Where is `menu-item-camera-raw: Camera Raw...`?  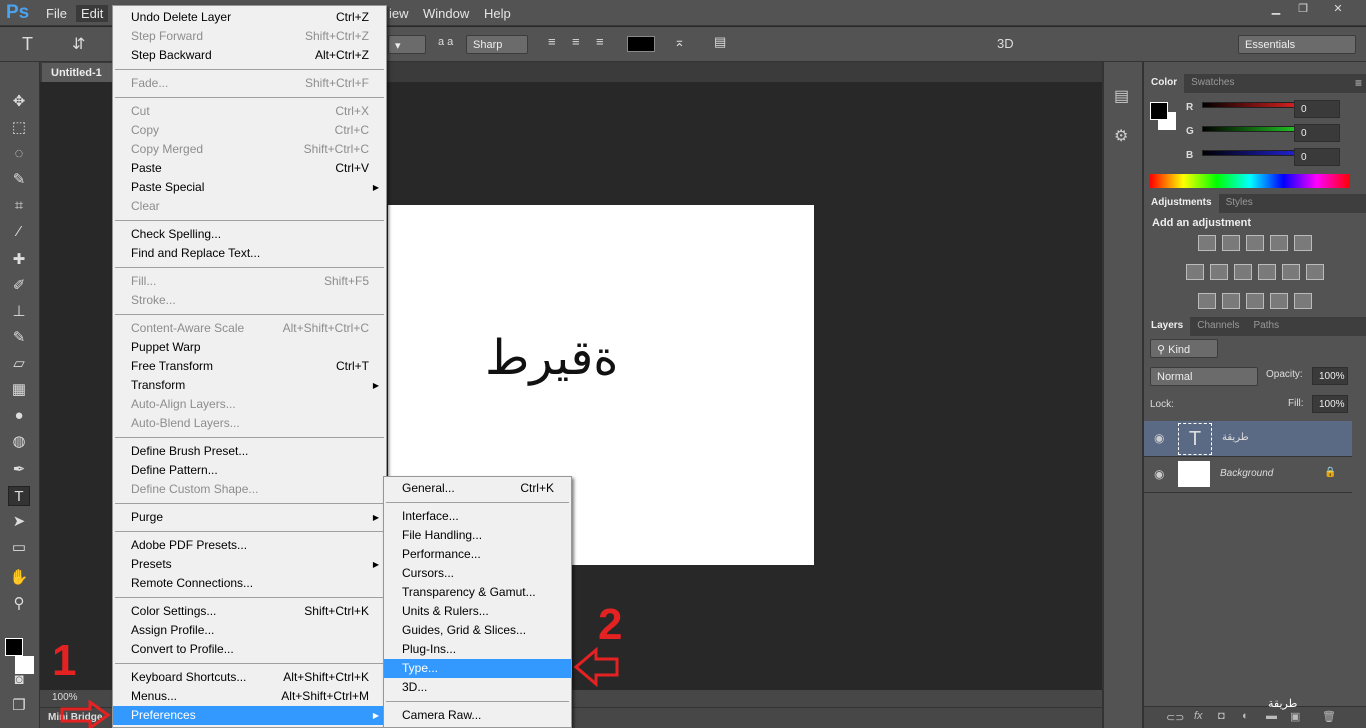 menu-item-camera-raw: Camera Raw... is located at coordinates (477, 715).